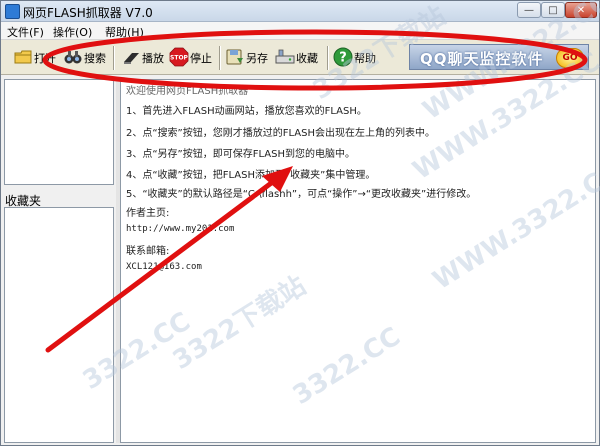  I want to click on title-bar: 网页FLASH抓取器 V7.0 — □ ✕, so click(300, 11).